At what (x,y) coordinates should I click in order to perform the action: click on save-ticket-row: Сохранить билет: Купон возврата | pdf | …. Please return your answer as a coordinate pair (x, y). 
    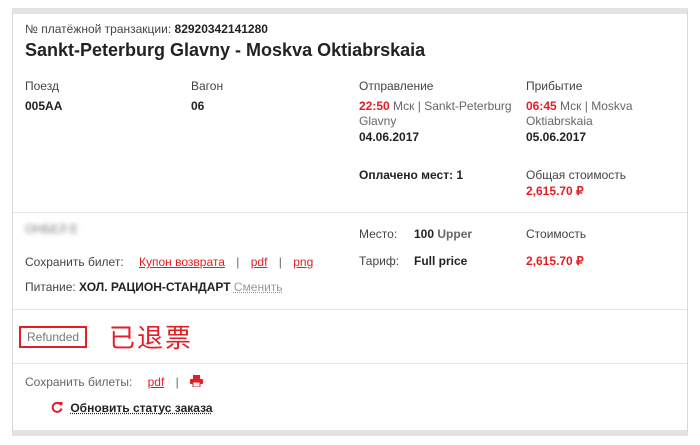
    Looking at the image, I should click on (169, 262).